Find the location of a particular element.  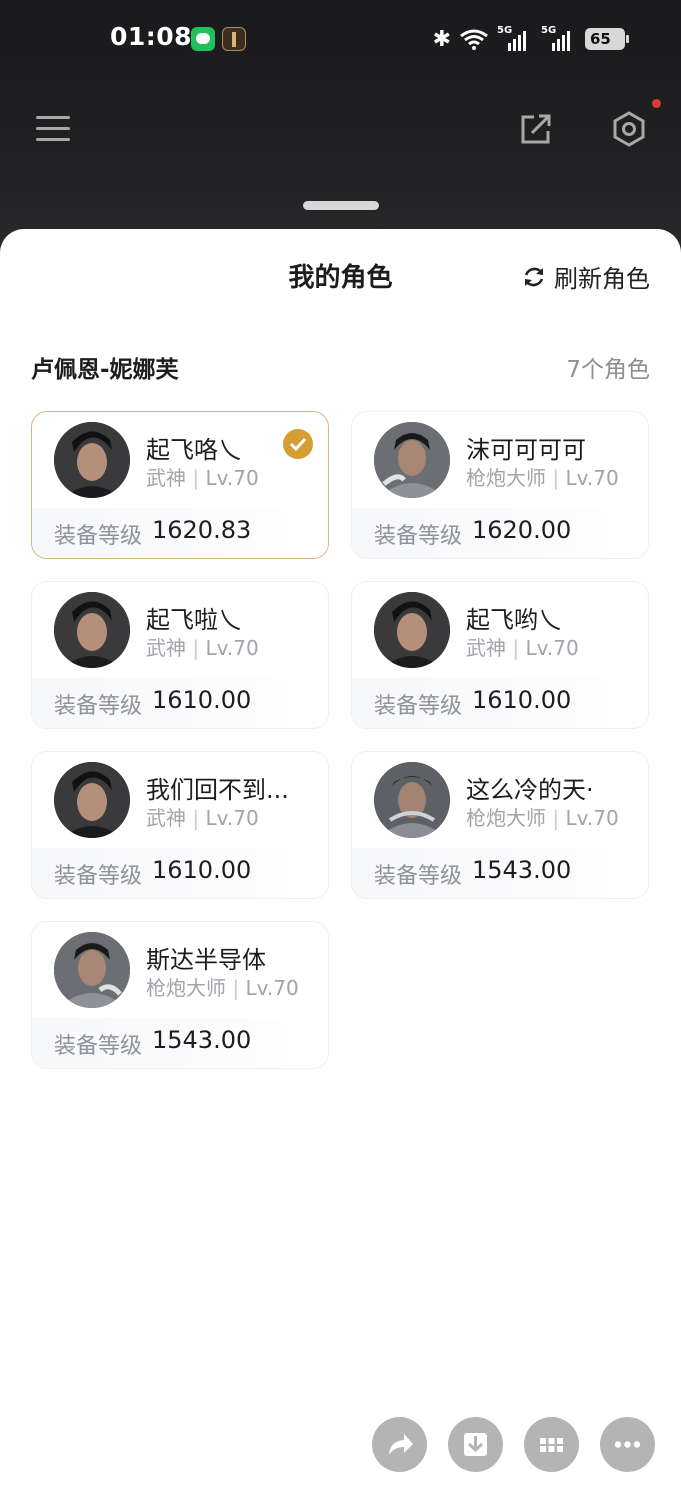

character-count: 7个角色 is located at coordinates (608, 370).